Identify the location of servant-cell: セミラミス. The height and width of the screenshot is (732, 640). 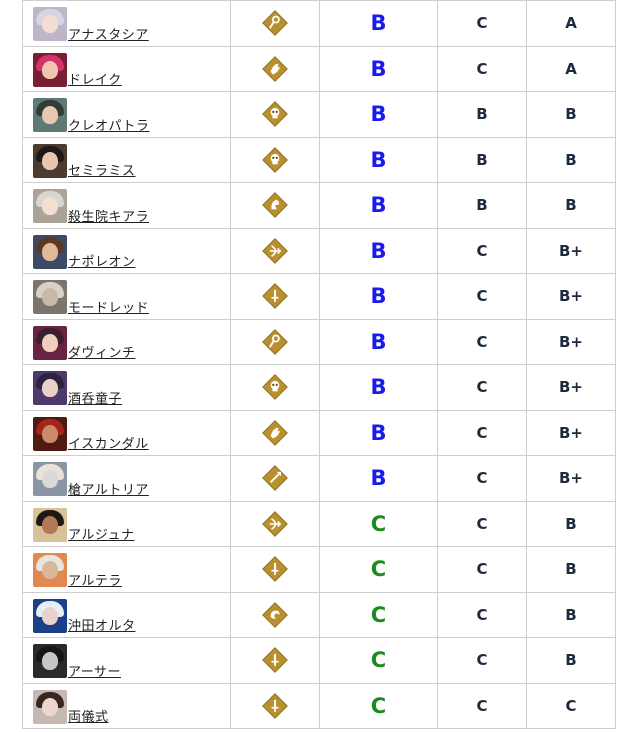
(126, 159).